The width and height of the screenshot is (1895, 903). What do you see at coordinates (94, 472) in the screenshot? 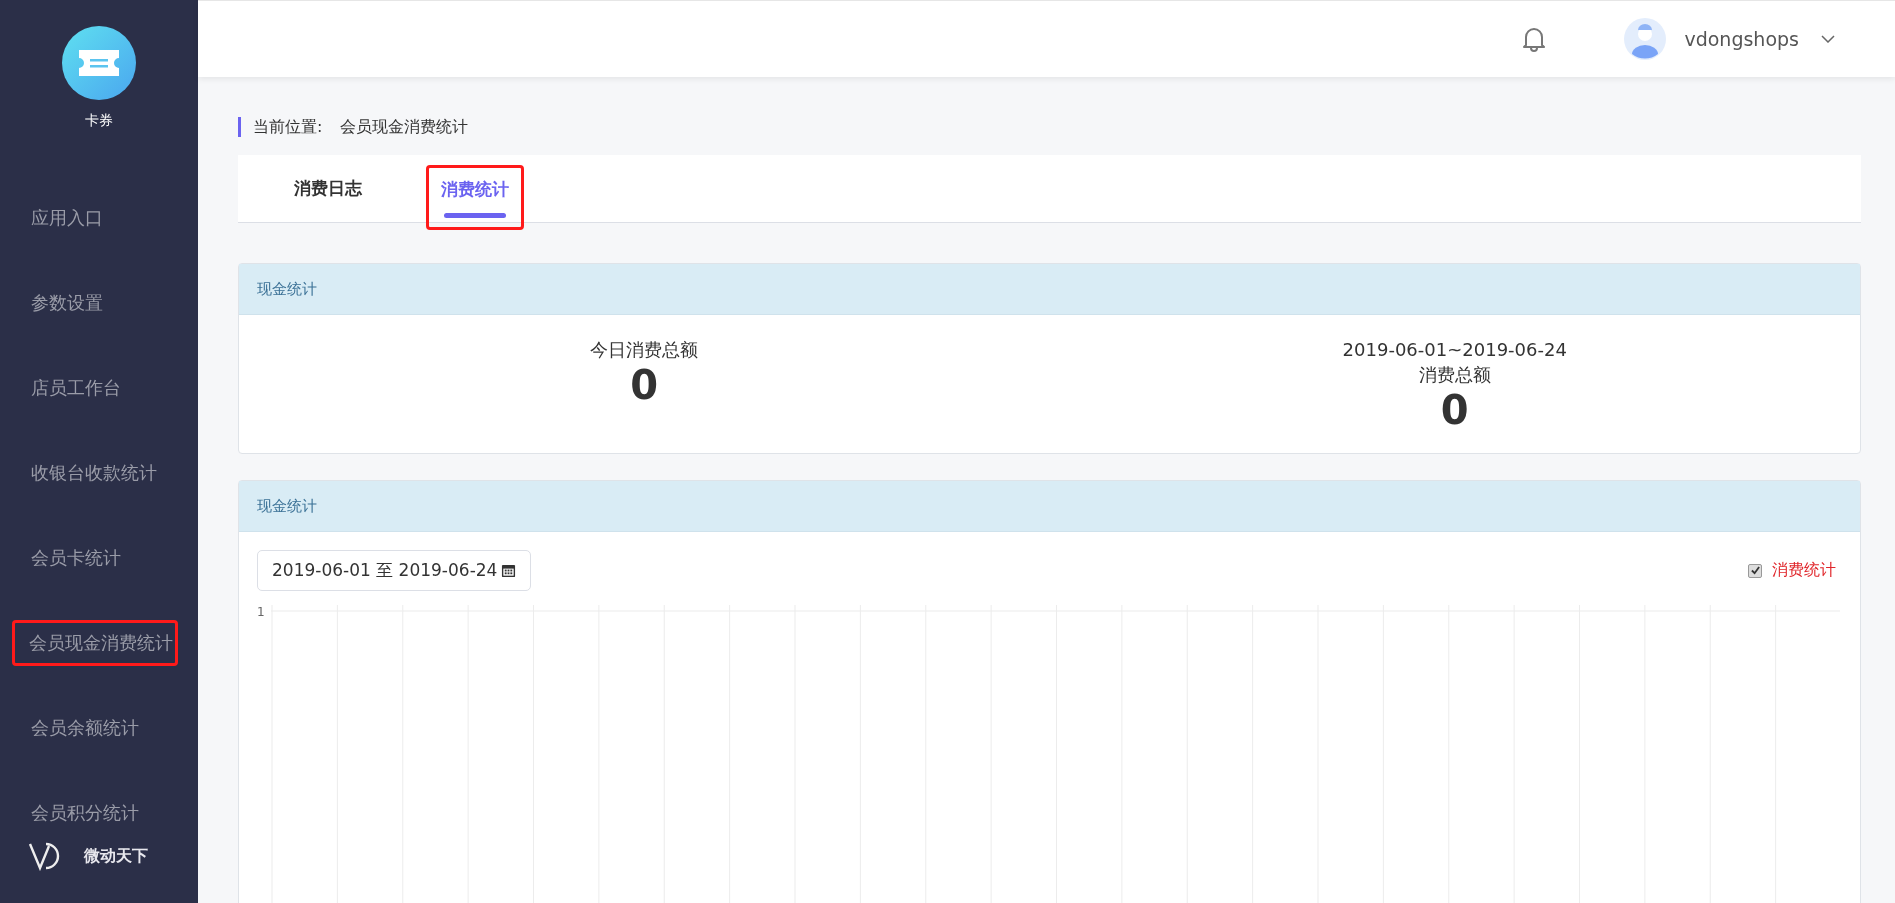
I see `sidebar-item: 收银台收款统计` at bounding box center [94, 472].